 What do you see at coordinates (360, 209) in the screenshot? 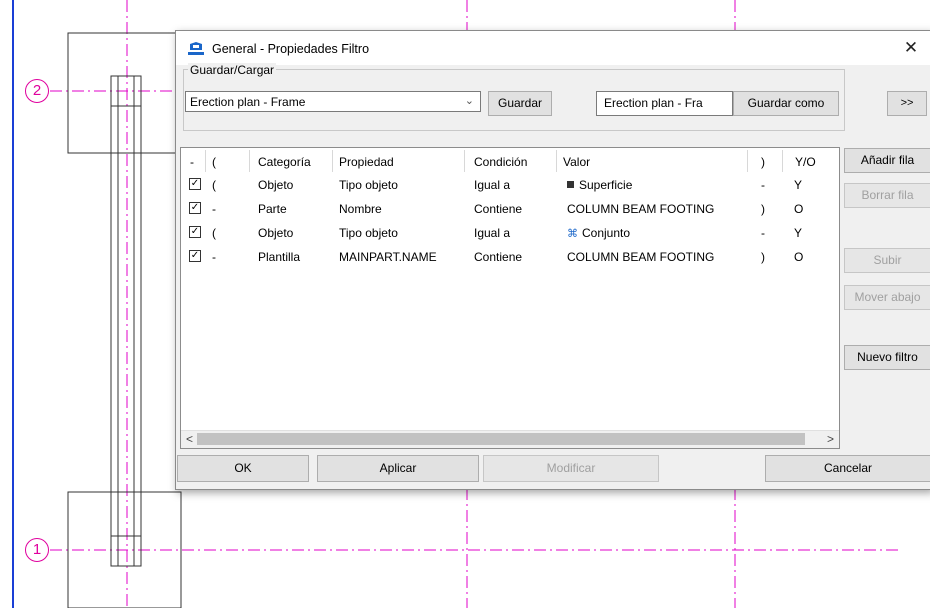
I see `row-property: Nombre` at bounding box center [360, 209].